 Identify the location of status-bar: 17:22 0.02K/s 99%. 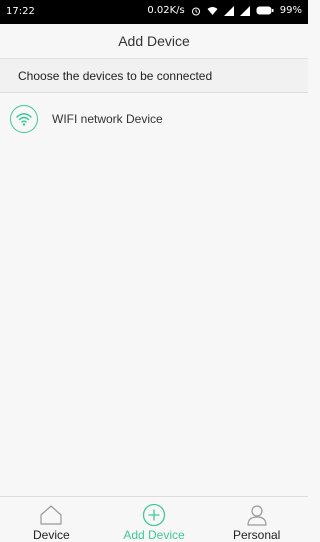
(154, 12).